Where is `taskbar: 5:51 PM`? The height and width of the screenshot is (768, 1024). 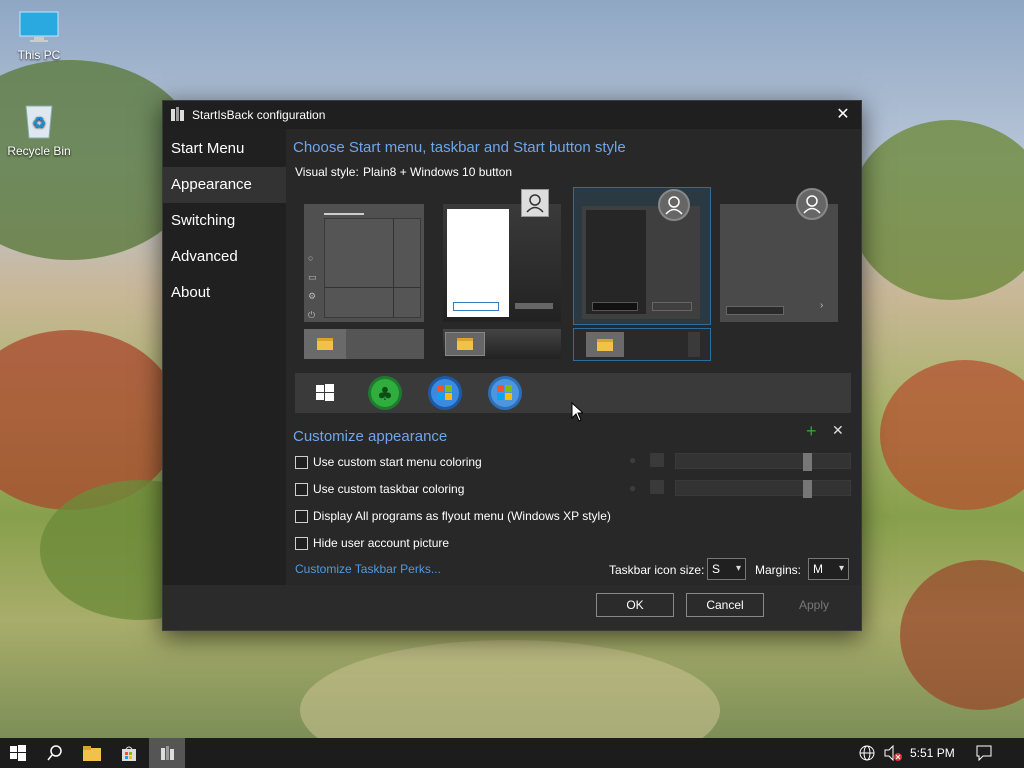
taskbar: 5:51 PM is located at coordinates (512, 753).